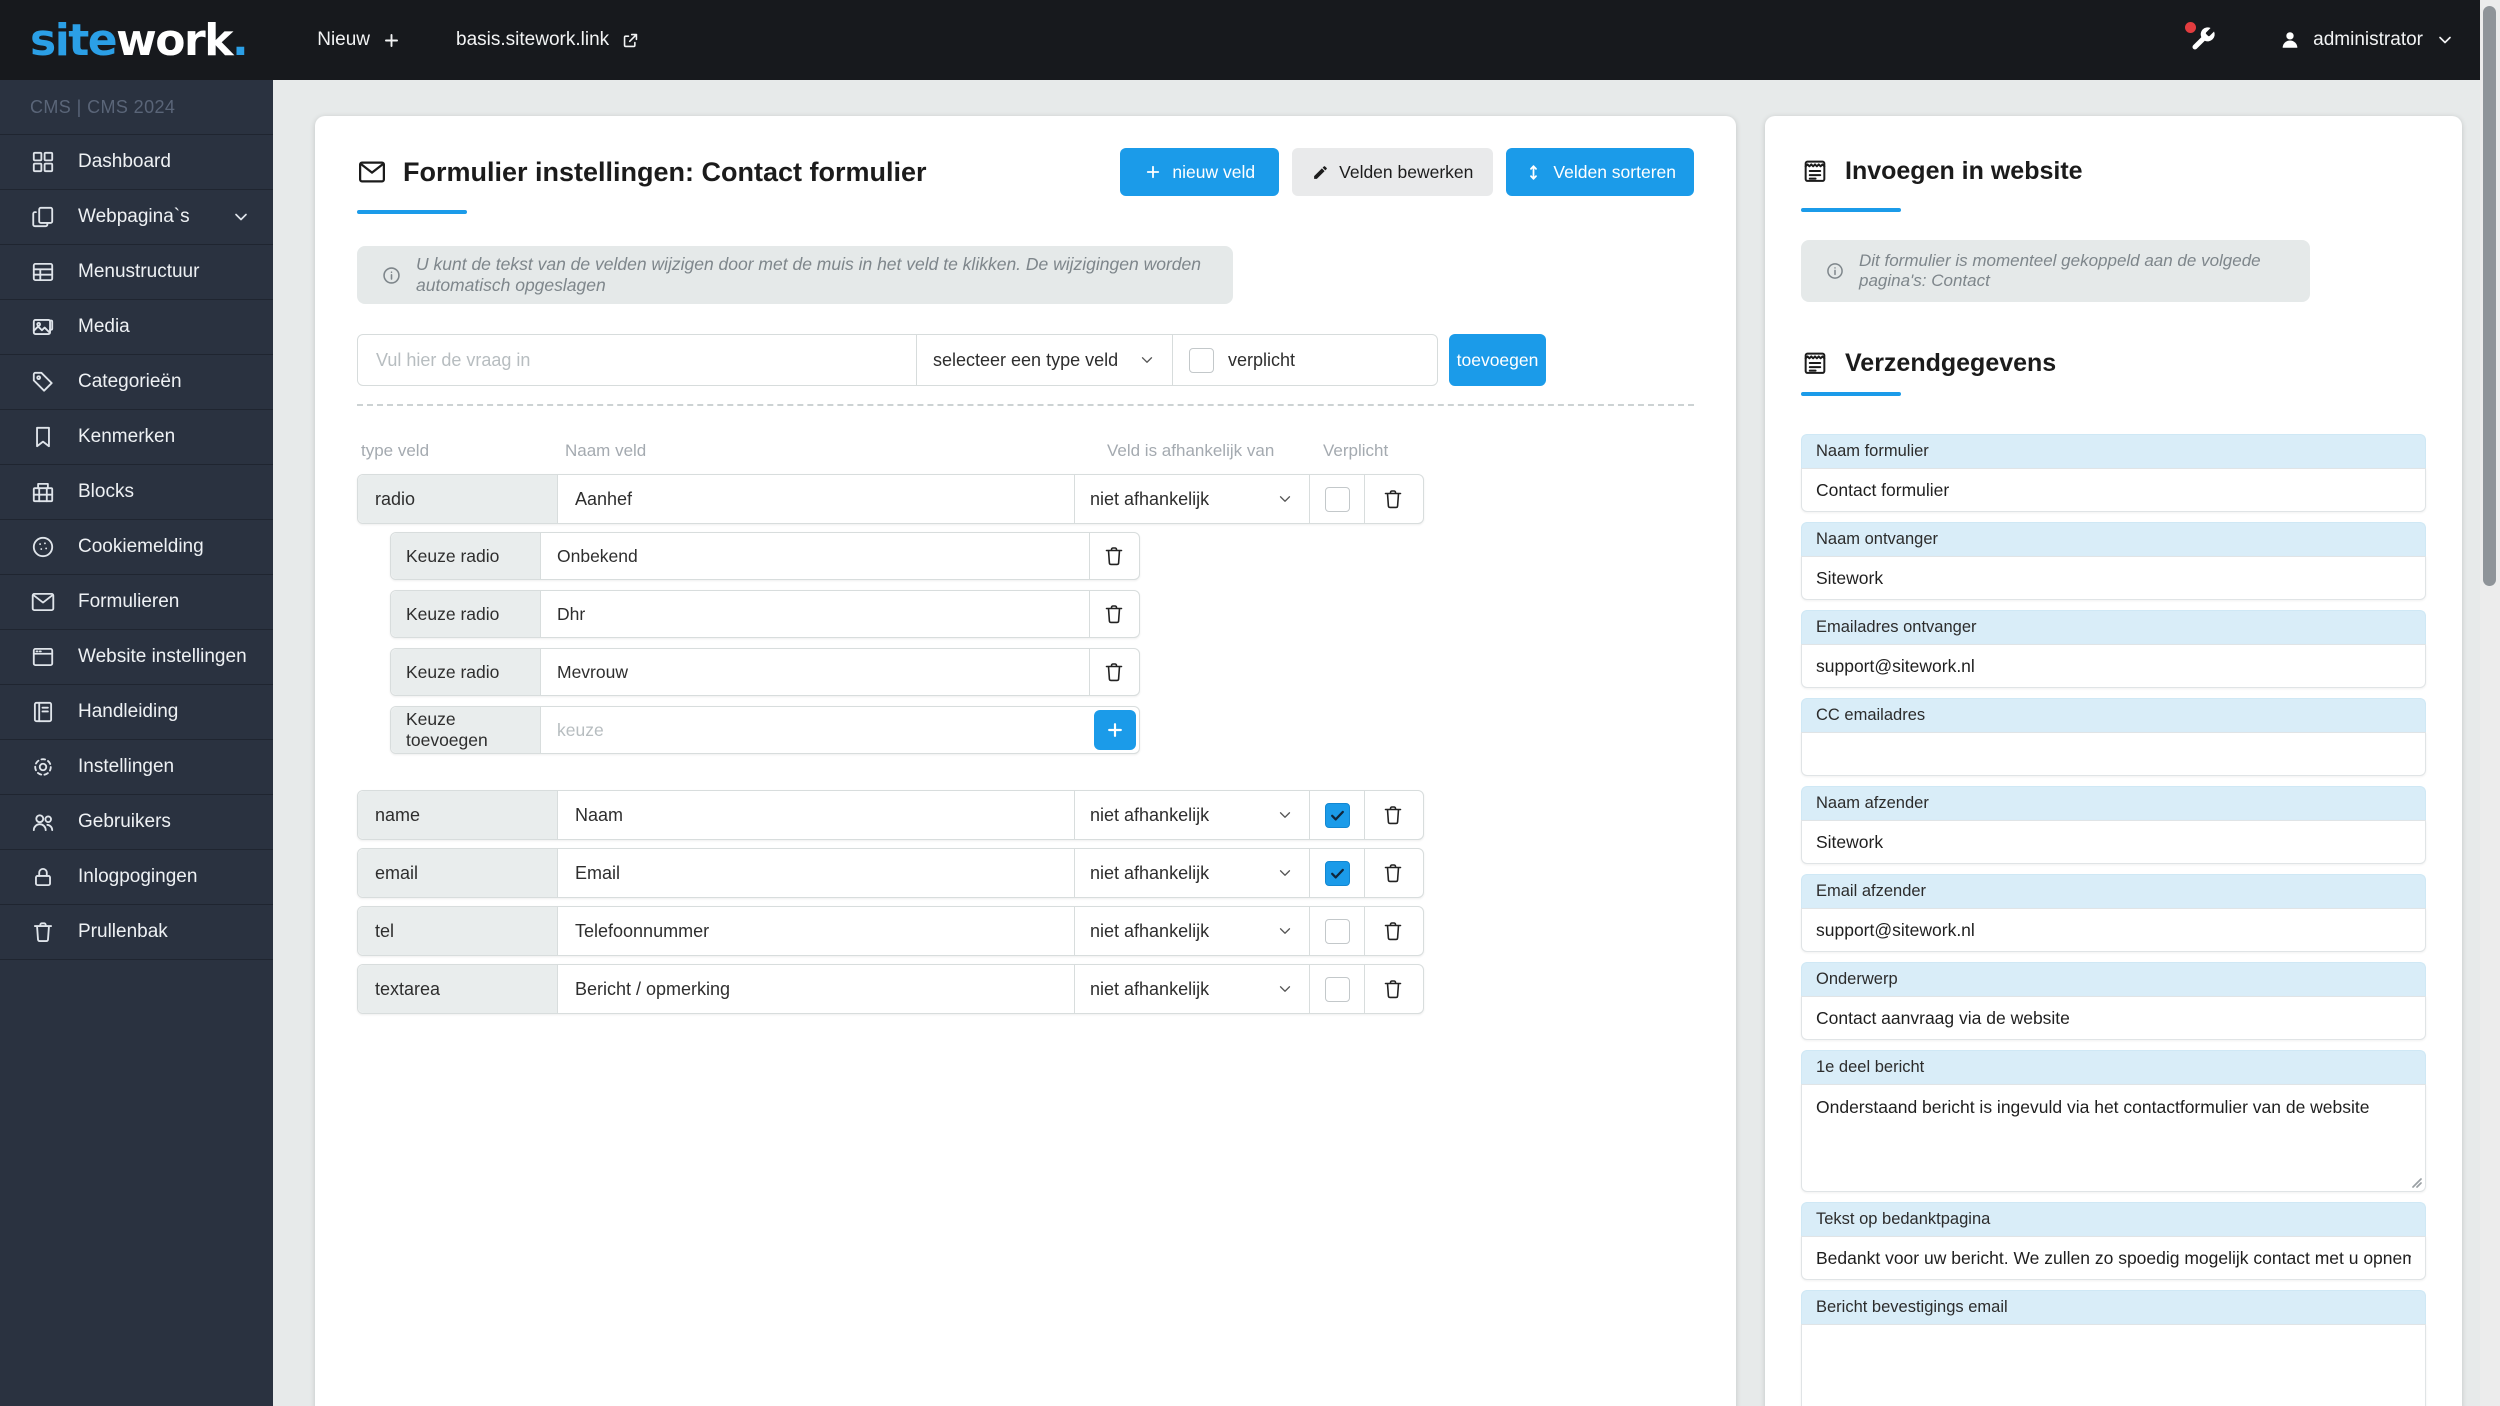  What do you see at coordinates (391, 275) in the screenshot?
I see `info-icon` at bounding box center [391, 275].